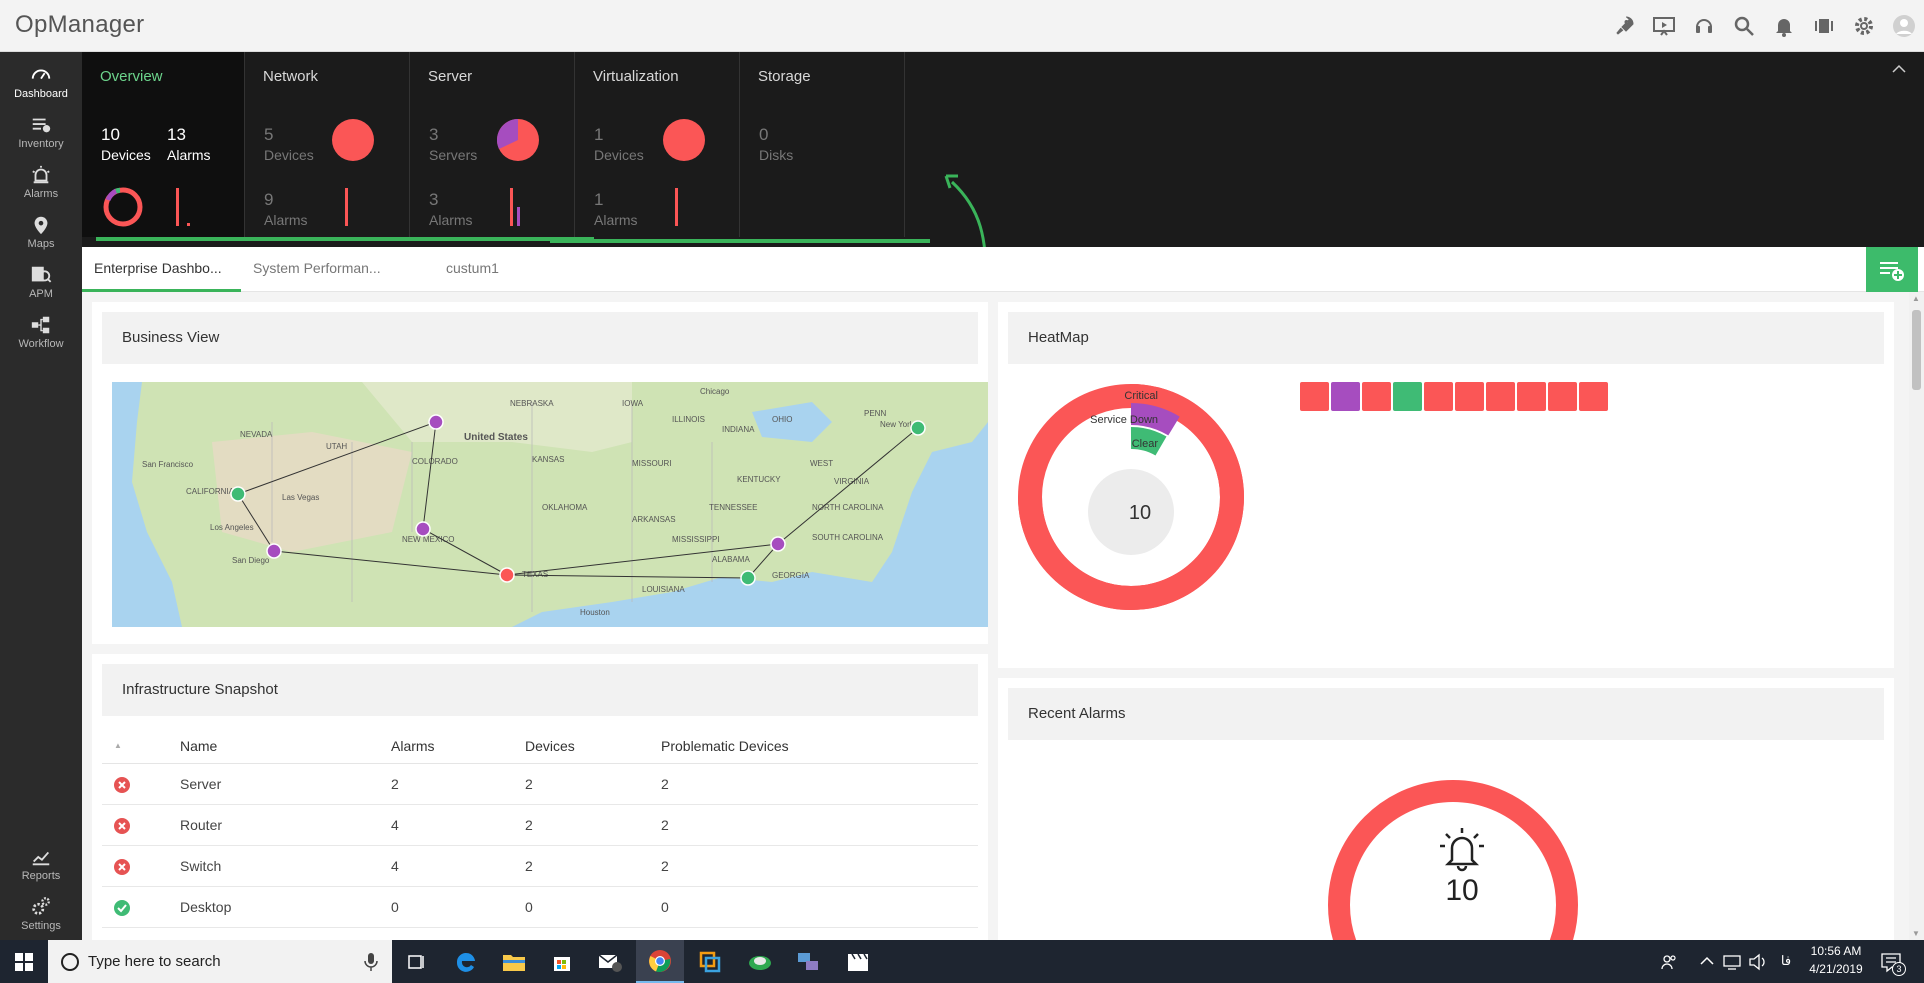 Image resolution: width=1924 pixels, height=983 pixels. Describe the element at coordinates (41, 244) in the screenshot. I see `sidebar-item-label: Maps` at that location.